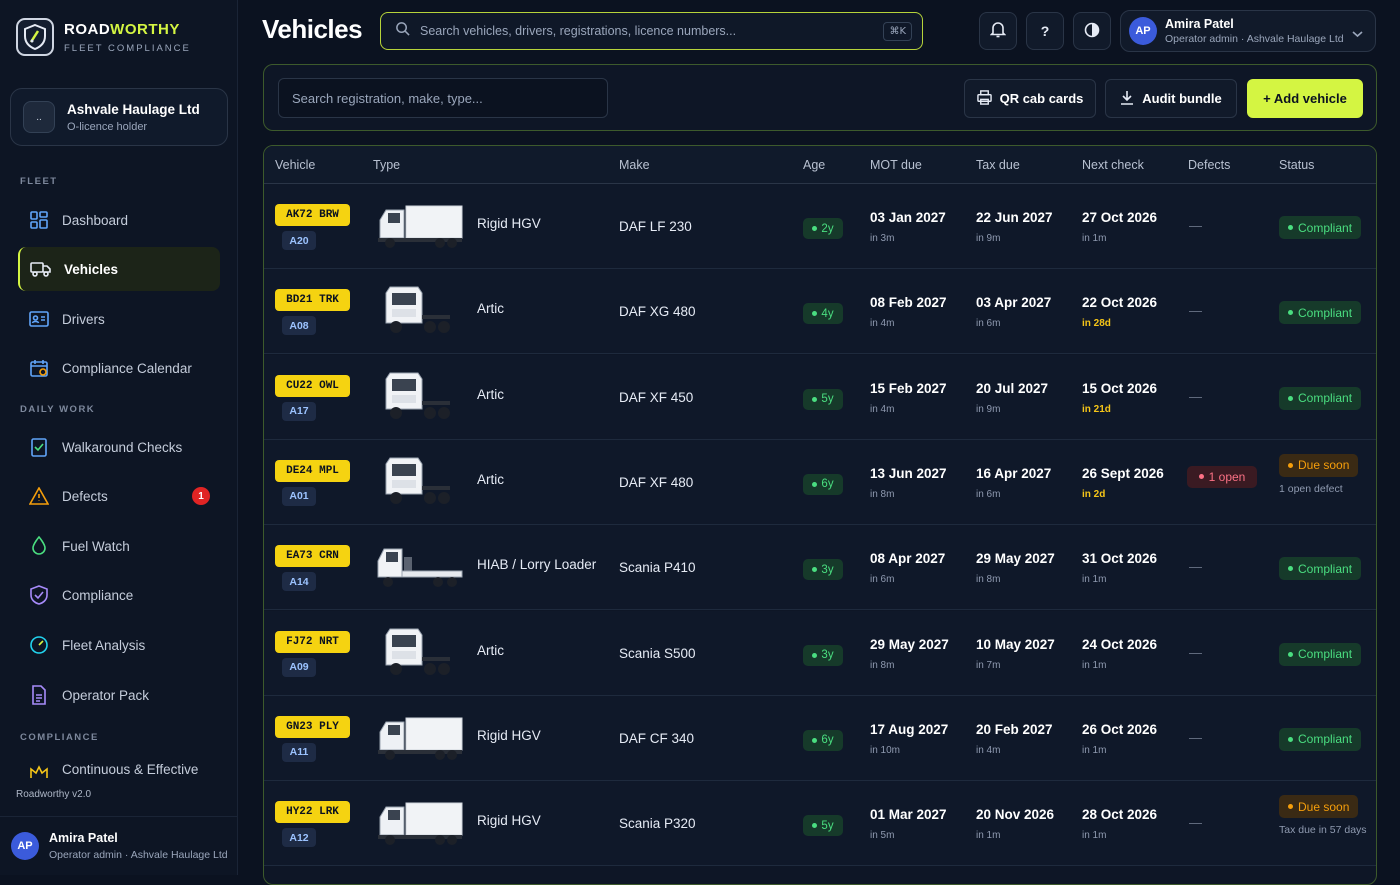 This screenshot has height=885, width=1400. What do you see at coordinates (988, 238) in the screenshot?
I see `tax-due-relative: in 9m` at bounding box center [988, 238].